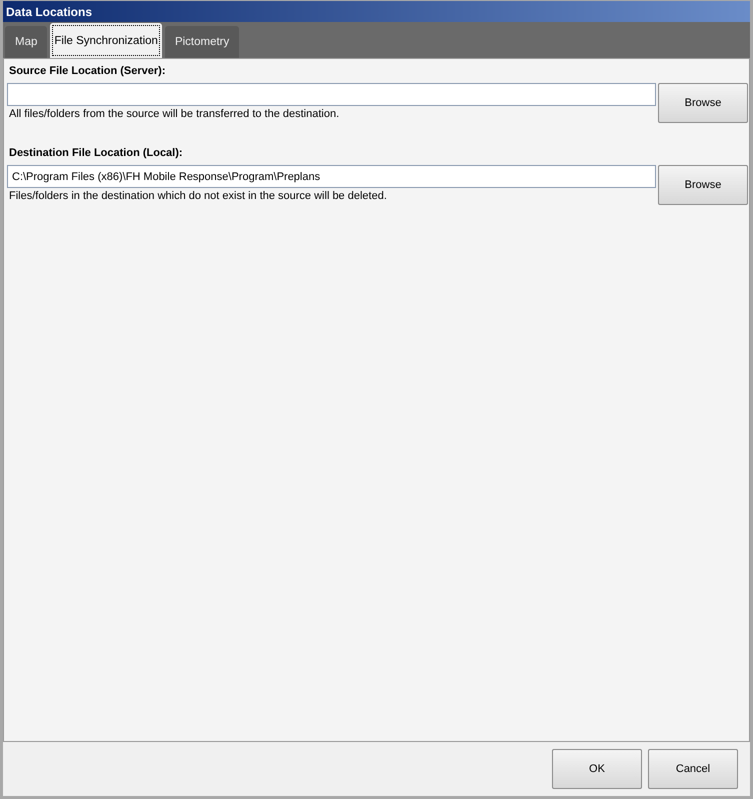  I want to click on tab: Pictometry, so click(202, 42).